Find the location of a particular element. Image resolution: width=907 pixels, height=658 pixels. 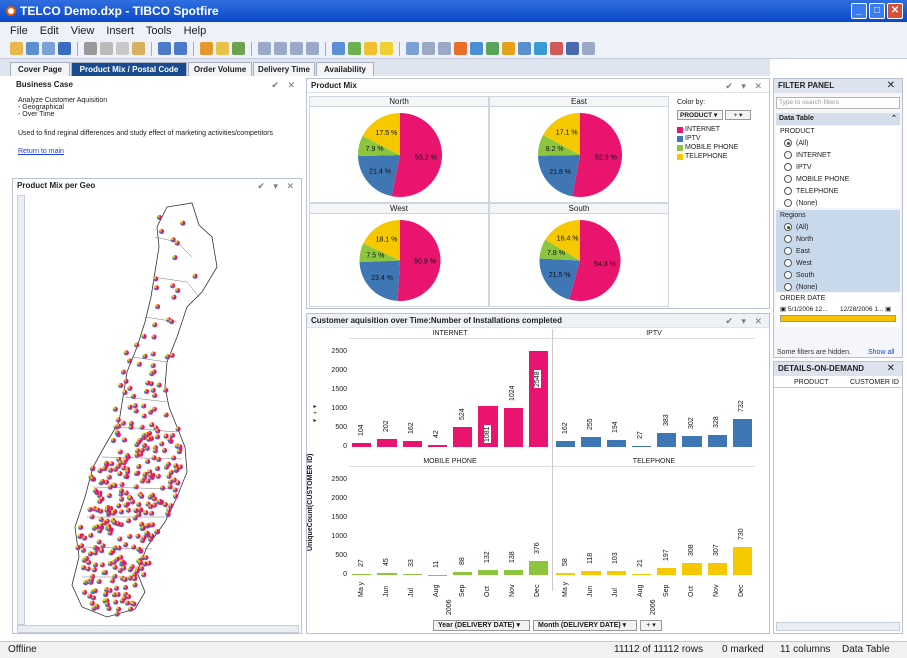

add-data-icon is located at coordinates (32, 48).